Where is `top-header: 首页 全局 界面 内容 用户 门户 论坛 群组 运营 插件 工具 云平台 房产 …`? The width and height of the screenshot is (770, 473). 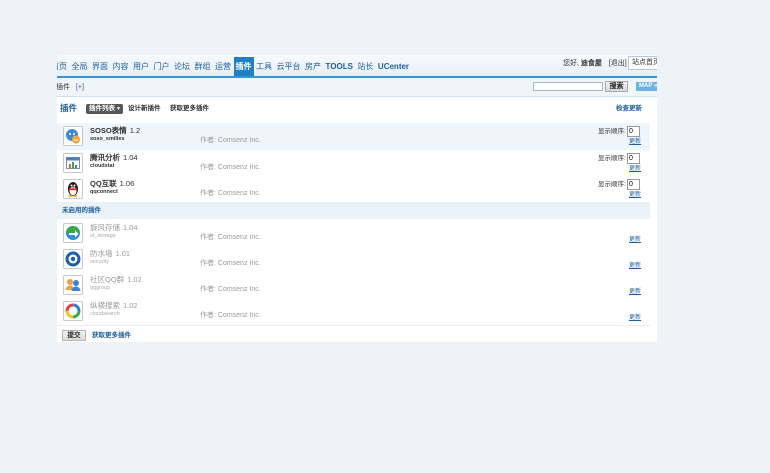
top-header: 首页 全局 界面 内容 用户 门户 论坛 群组 运营 插件 工具 云平台 房产 … is located at coordinates (357, 65).